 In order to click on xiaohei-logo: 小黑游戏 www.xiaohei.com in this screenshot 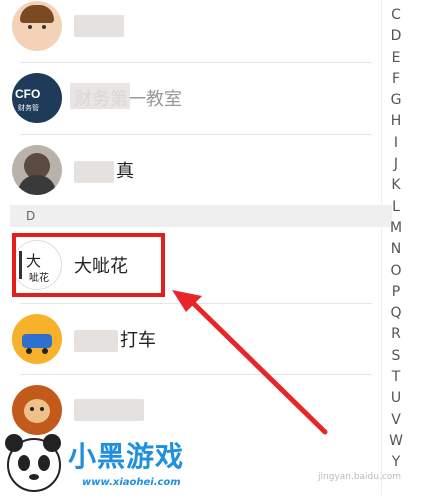, I will do `click(105, 460)`.